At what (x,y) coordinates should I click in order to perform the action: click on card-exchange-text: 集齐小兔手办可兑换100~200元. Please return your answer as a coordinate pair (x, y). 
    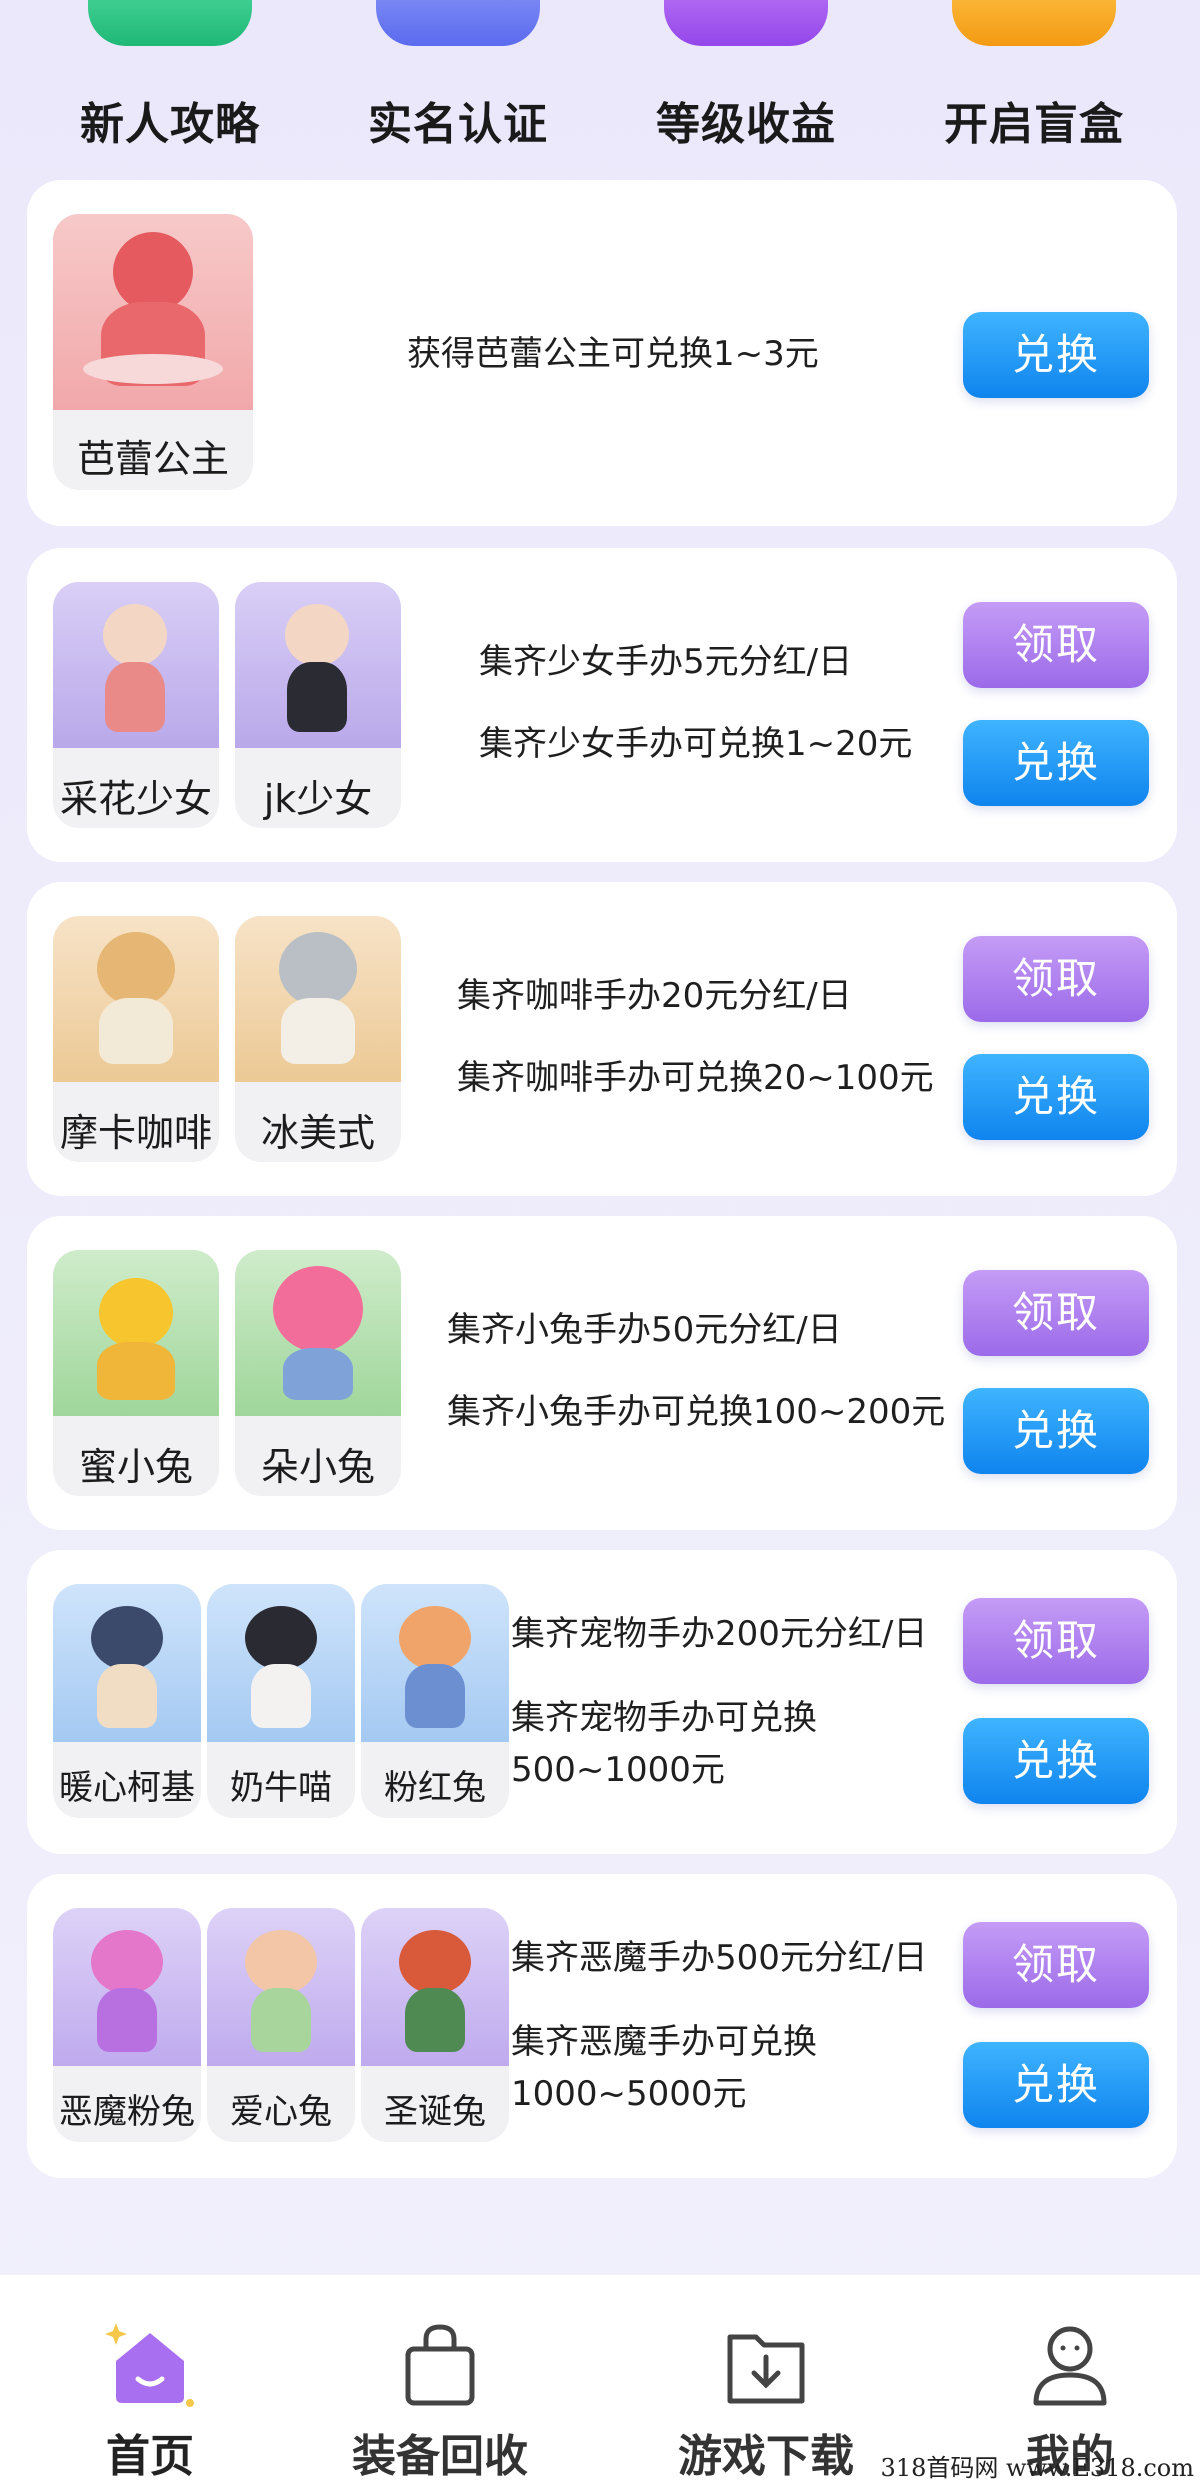
    Looking at the image, I should click on (696, 1412).